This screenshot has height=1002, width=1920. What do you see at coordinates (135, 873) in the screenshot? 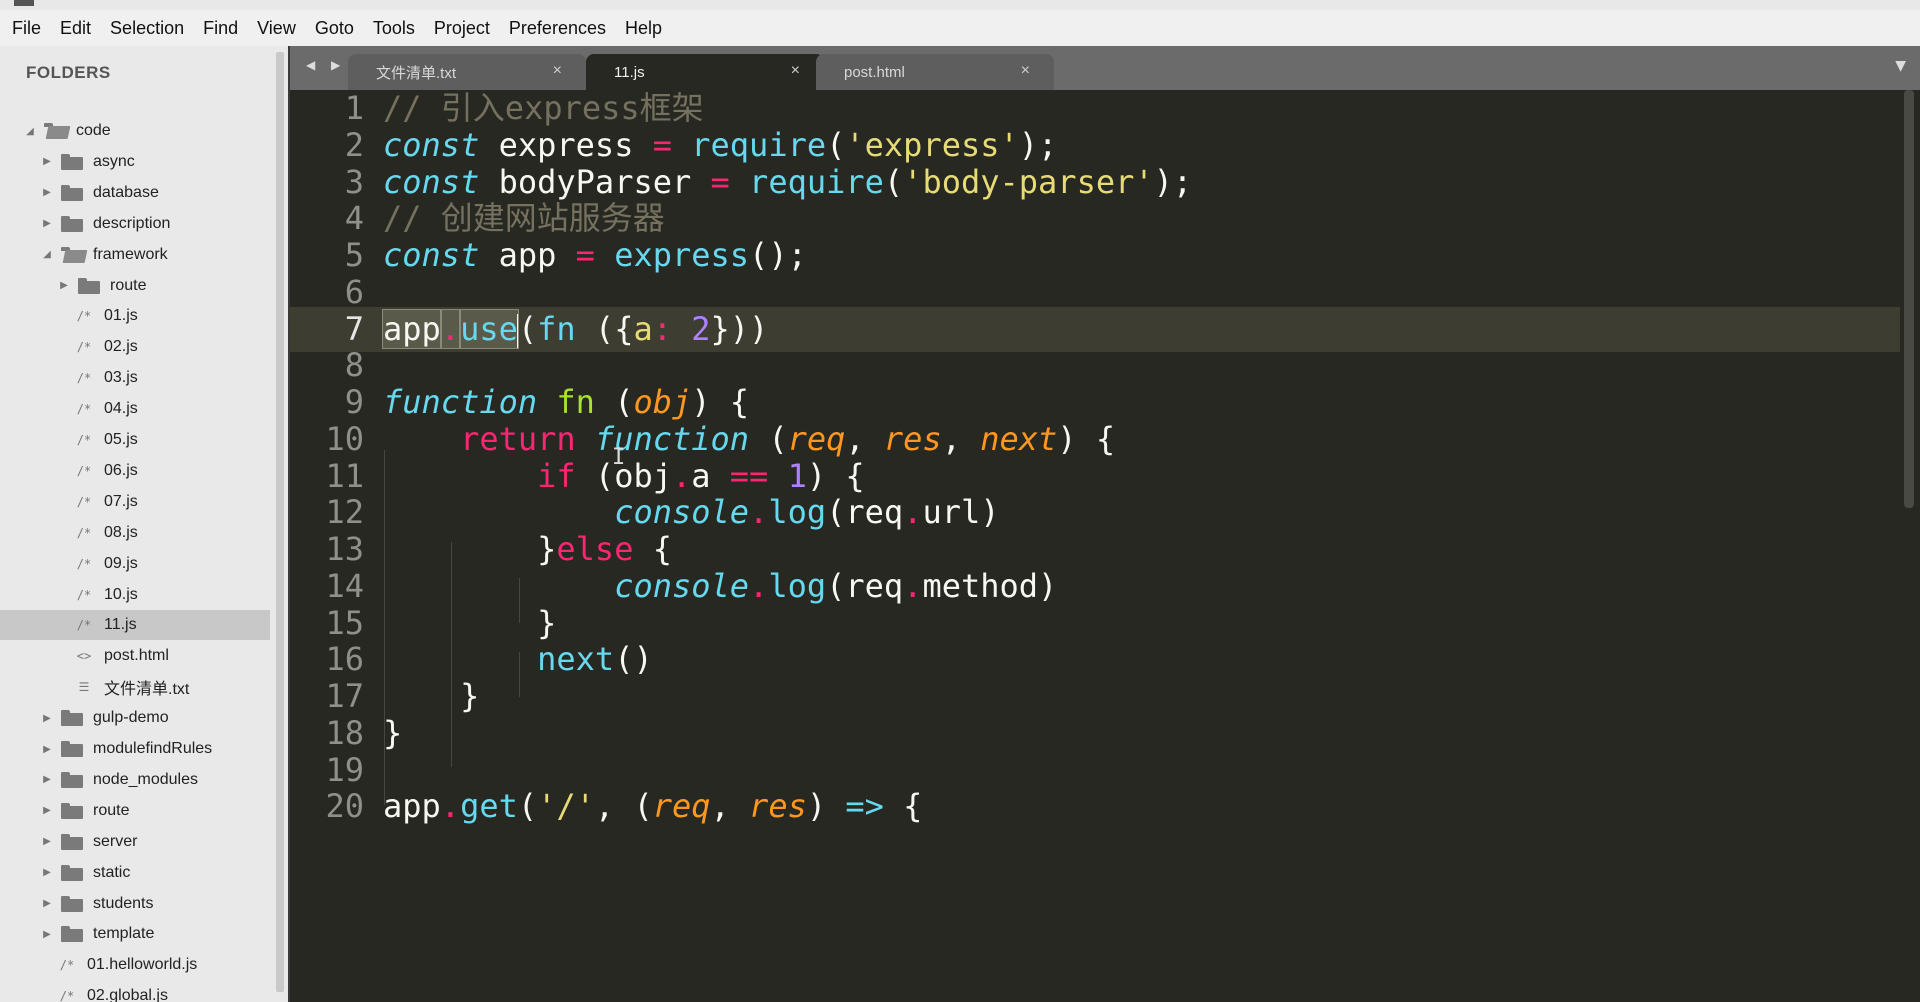
I see `tree-item-static: ▶ static` at bounding box center [135, 873].